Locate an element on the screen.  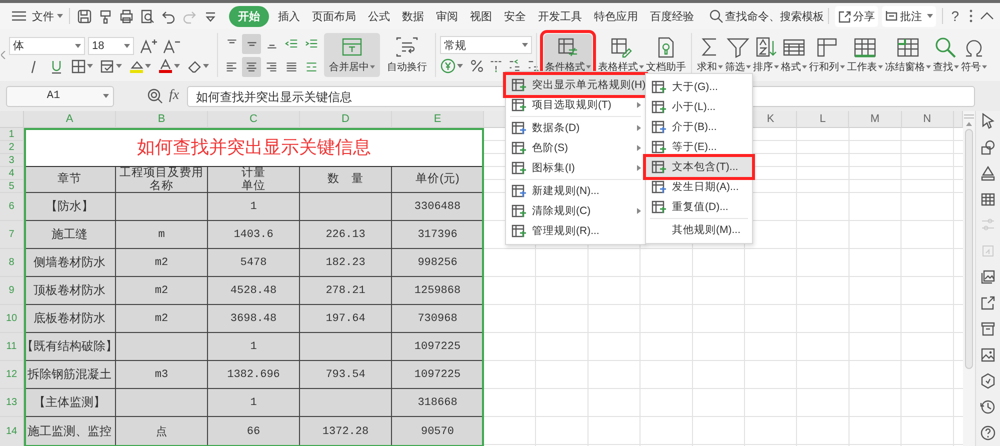
ribbon-tab: 插入 is located at coordinates (289, 16).